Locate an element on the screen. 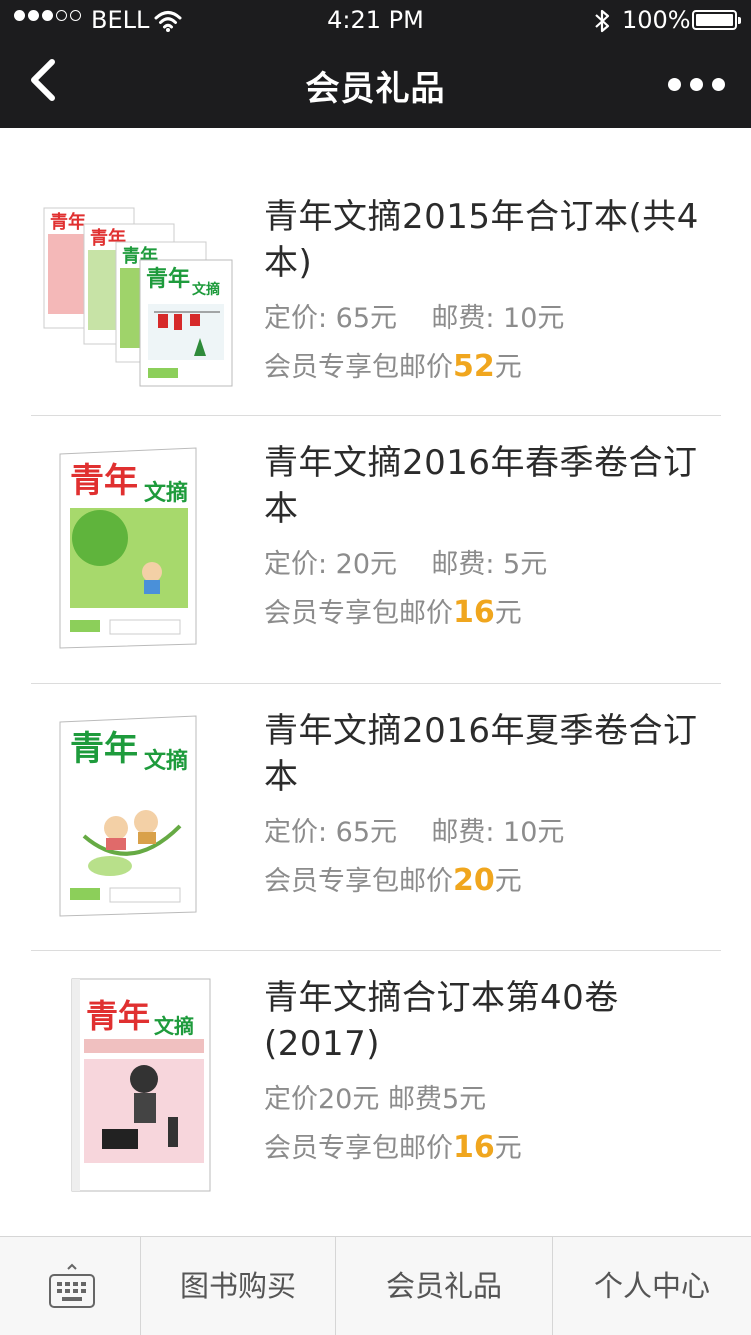 The width and height of the screenshot is (751, 1335). tab-book-purchase: 图书购买 is located at coordinates (238, 1286).